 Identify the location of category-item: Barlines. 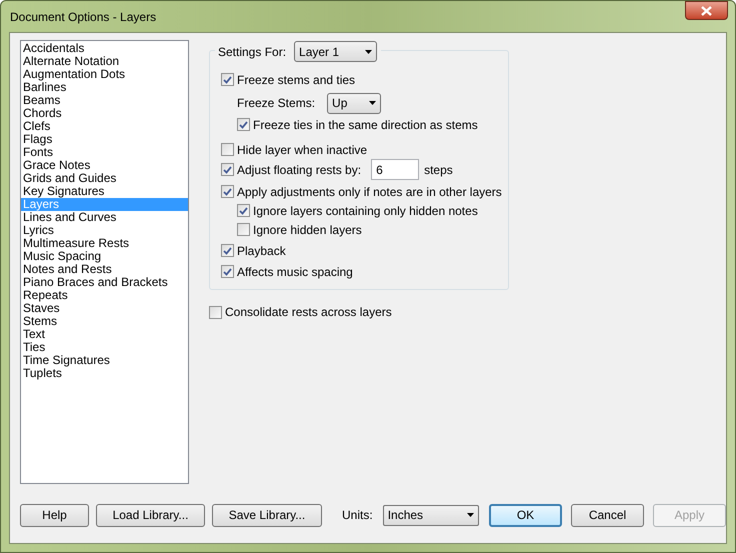
(104, 87).